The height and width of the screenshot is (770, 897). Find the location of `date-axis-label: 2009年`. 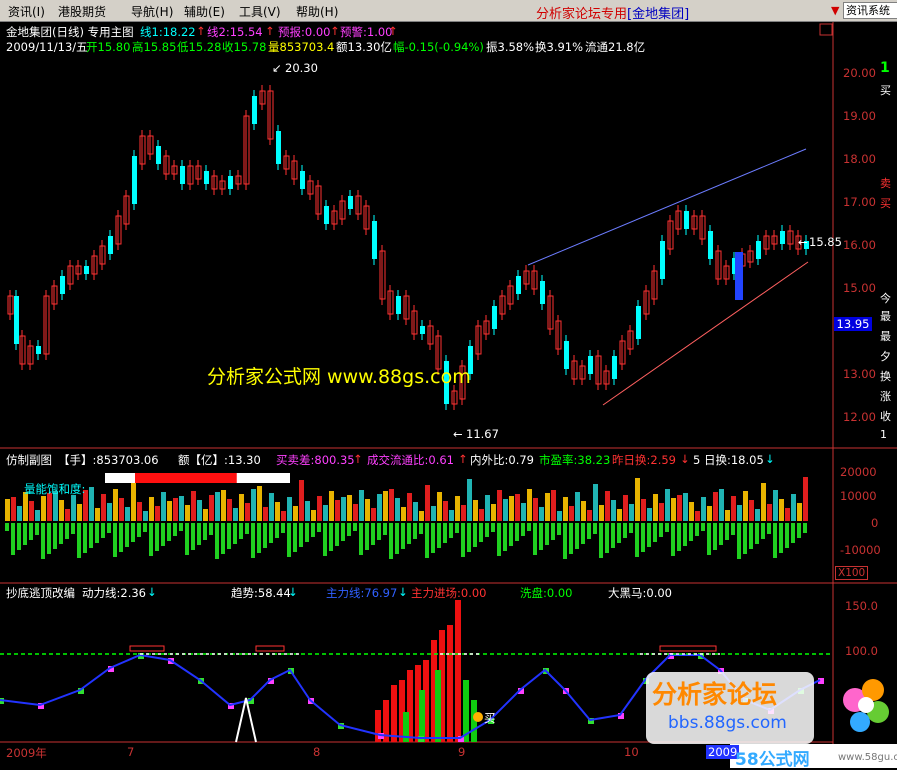

date-axis-label: 2009年 is located at coordinates (26, 753).